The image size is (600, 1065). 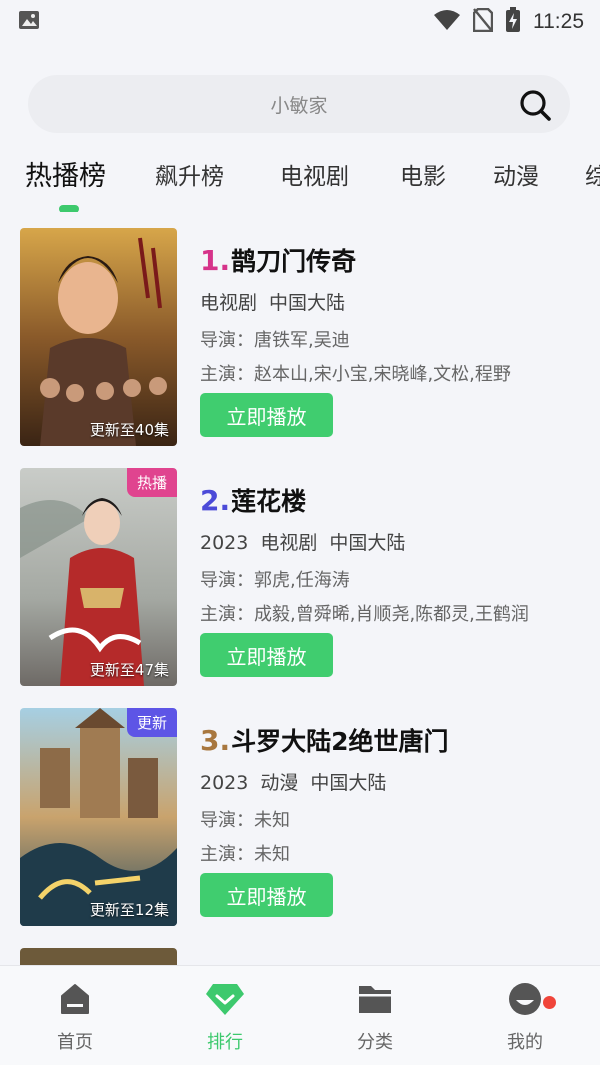 I want to click on poster-image: 更新至40集, so click(x=98, y=337).